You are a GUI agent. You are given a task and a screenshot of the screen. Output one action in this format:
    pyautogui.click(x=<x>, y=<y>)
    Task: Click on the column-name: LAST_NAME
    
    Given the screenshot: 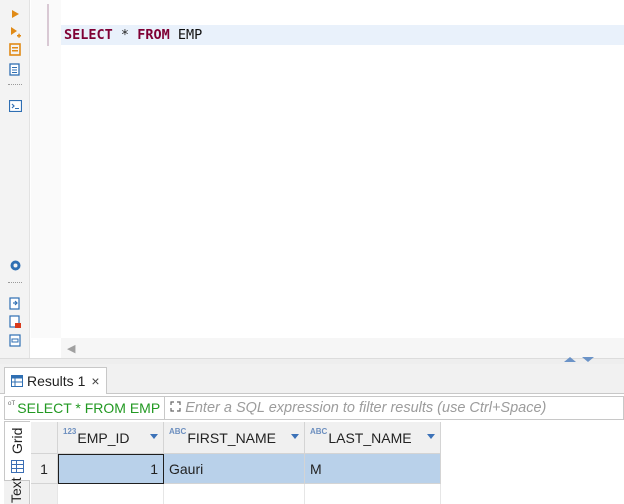 What is the action you would take?
    pyautogui.click(x=370, y=437)
    